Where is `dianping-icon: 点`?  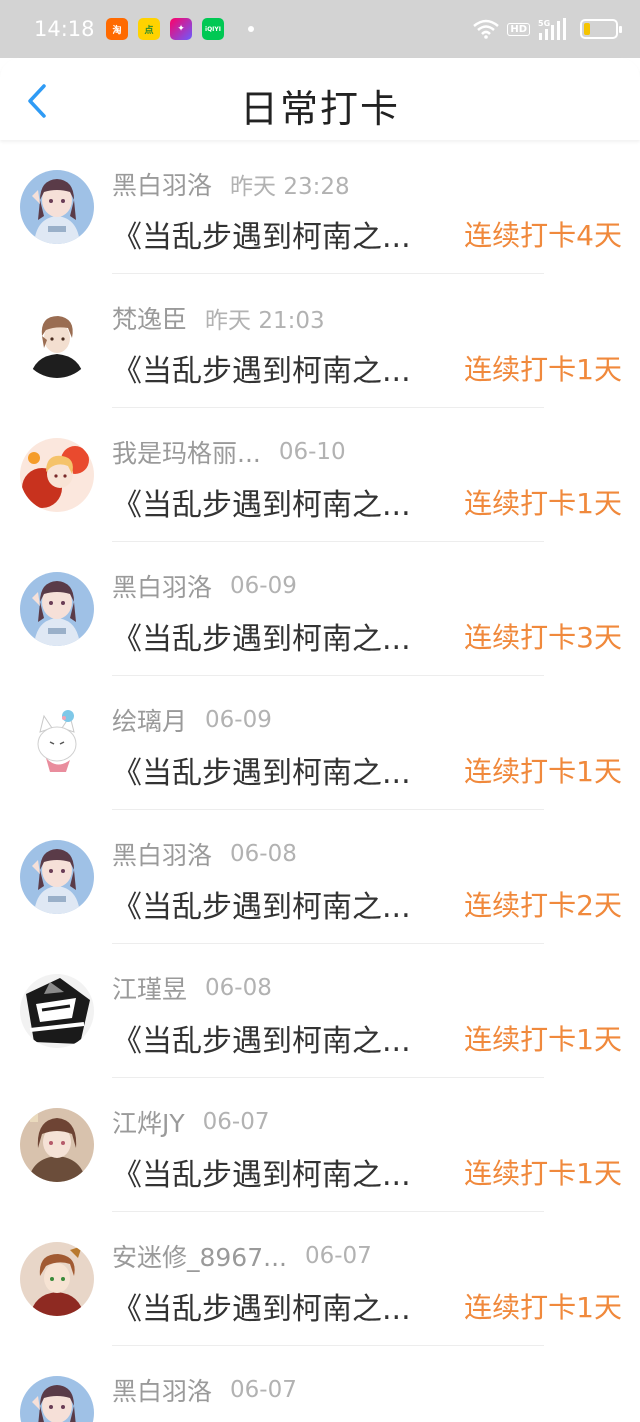 dianping-icon: 点 is located at coordinates (149, 29).